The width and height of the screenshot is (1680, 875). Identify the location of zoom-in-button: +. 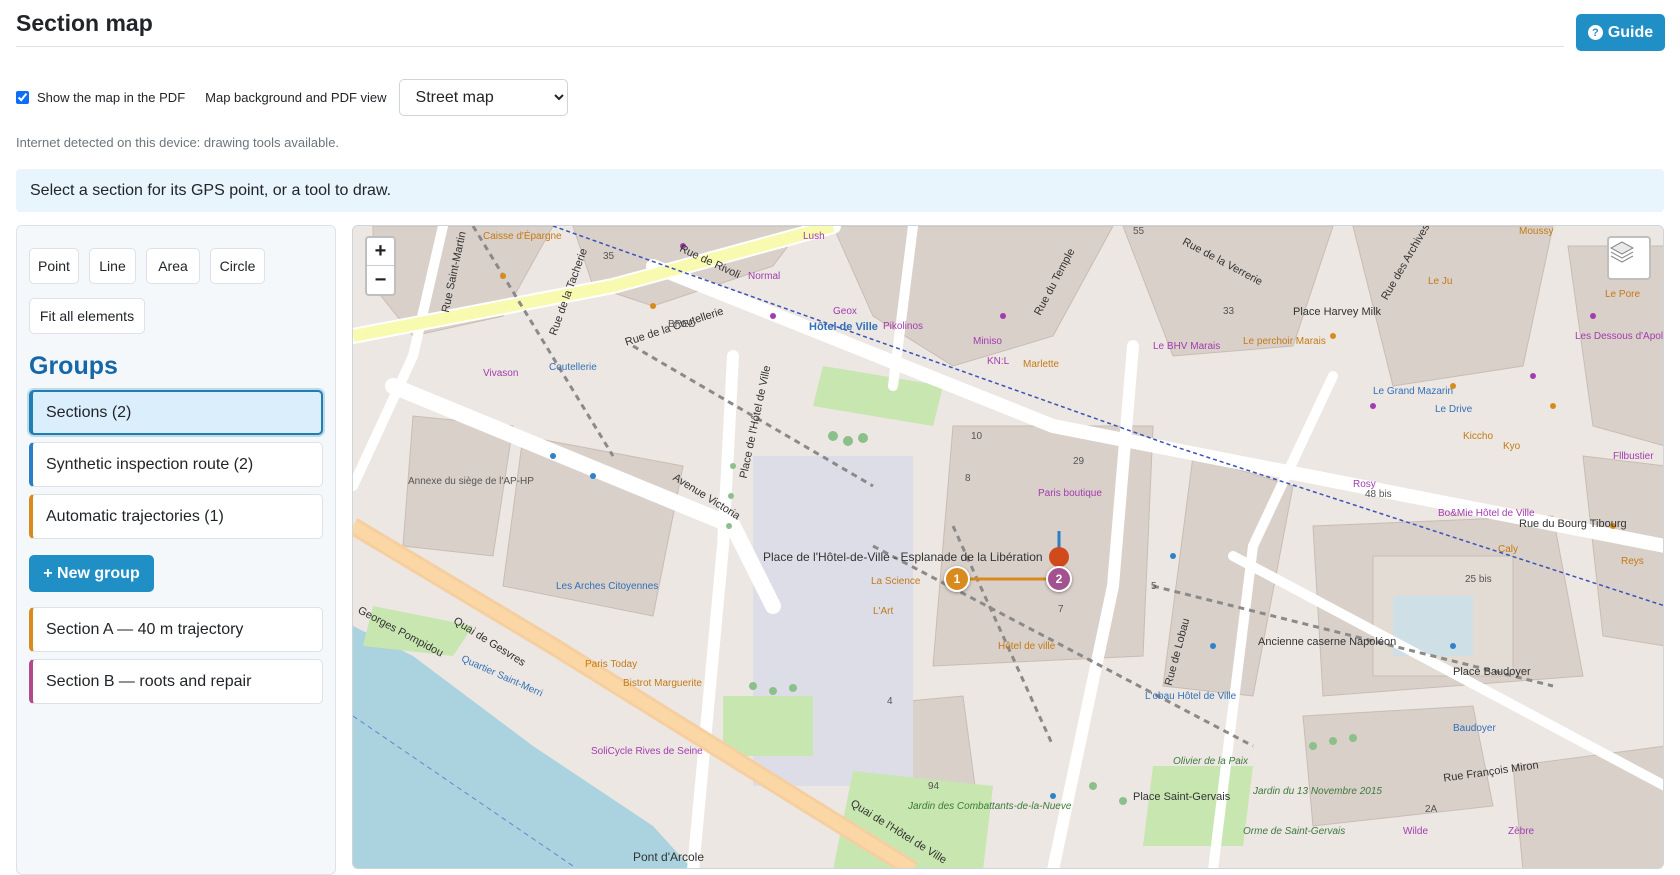
(380, 252).